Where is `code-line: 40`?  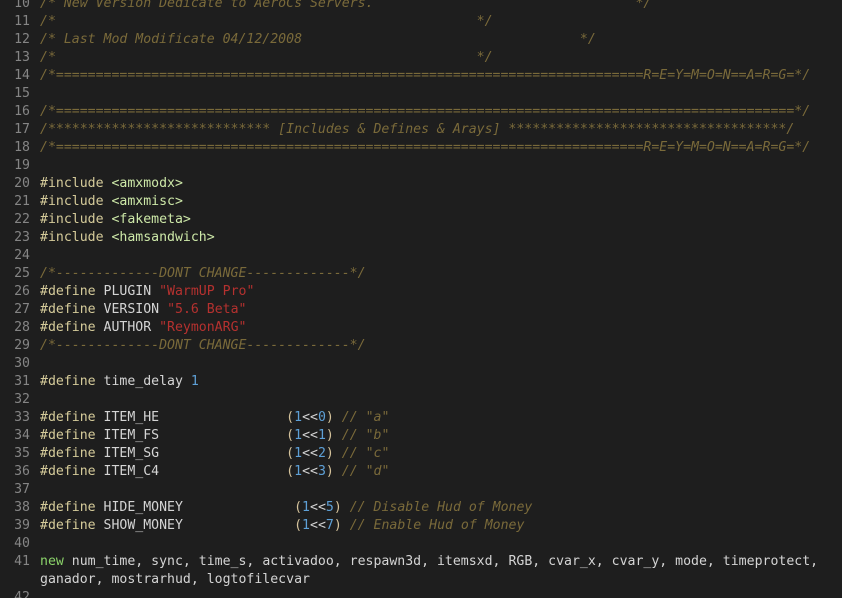 code-line: 40 is located at coordinates (421, 544).